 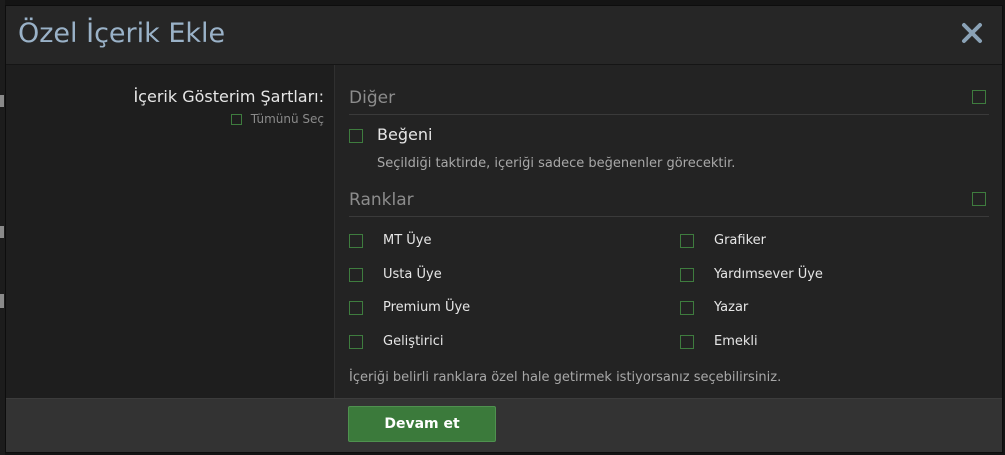 What do you see at coordinates (504, 35) in the screenshot?
I see `dialog-header: Özel İçerik Ekle` at bounding box center [504, 35].